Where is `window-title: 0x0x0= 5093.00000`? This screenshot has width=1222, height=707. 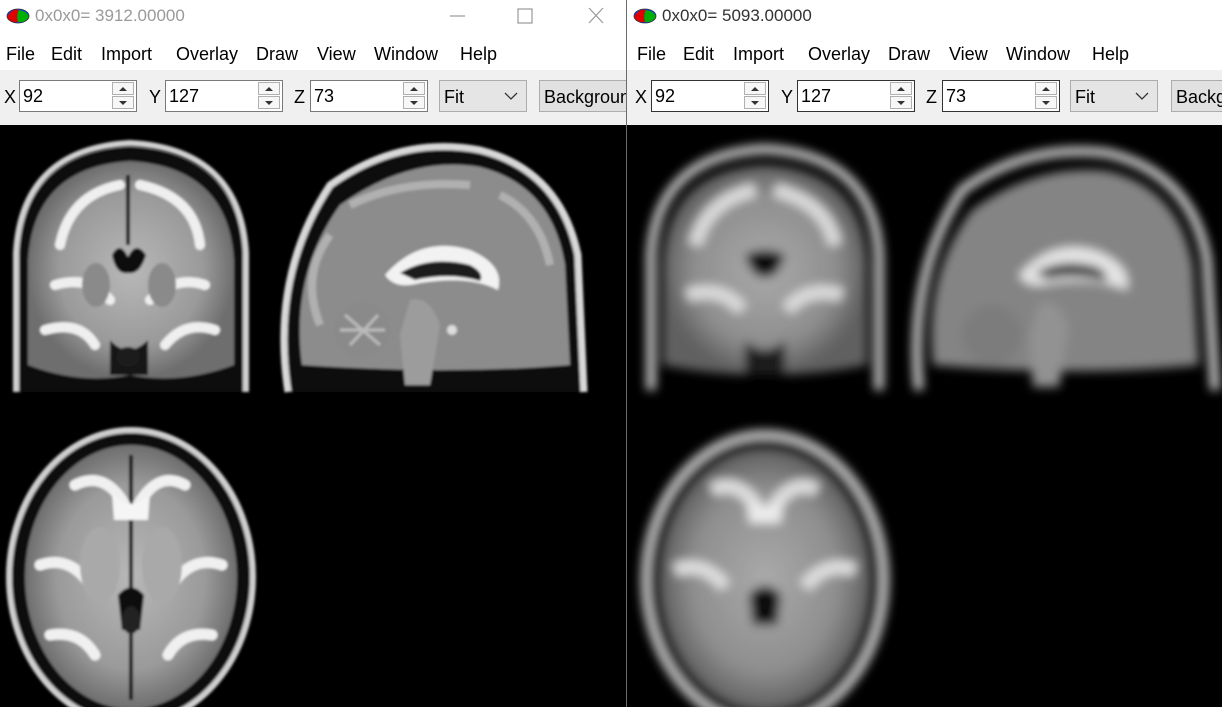 window-title: 0x0x0= 5093.00000 is located at coordinates (737, 15).